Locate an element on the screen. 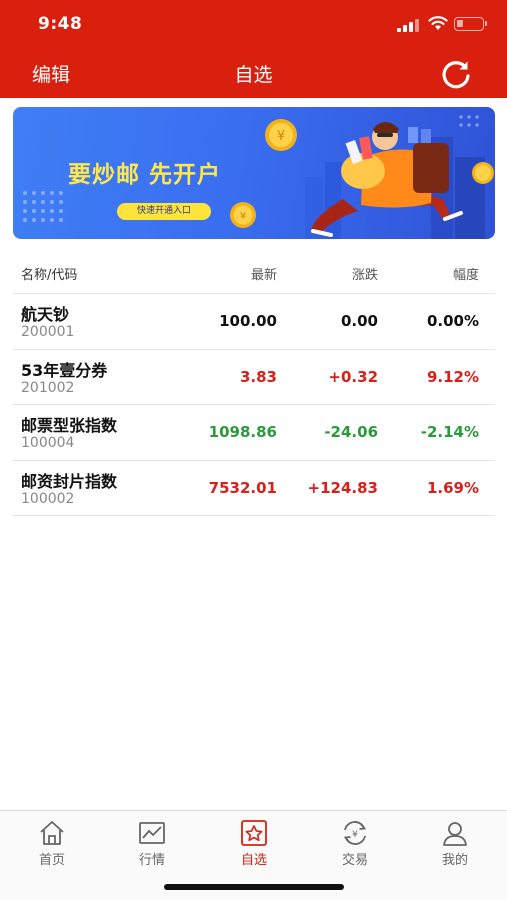 The image size is (507, 900). table-row: 53年壹分券 201002 3.83 +0.32 9.12% is located at coordinates (254, 377).